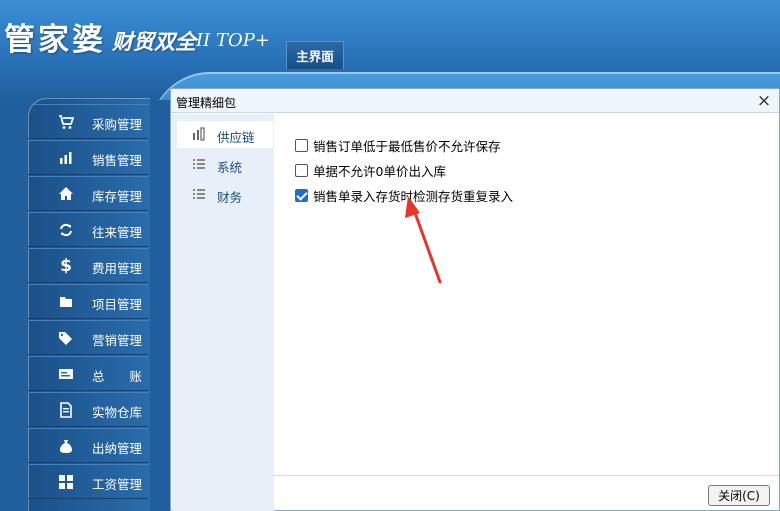 Image resolution: width=780 pixels, height=511 pixels. What do you see at coordinates (739, 495) in the screenshot?
I see `close-button: 关闭(C)` at bounding box center [739, 495].